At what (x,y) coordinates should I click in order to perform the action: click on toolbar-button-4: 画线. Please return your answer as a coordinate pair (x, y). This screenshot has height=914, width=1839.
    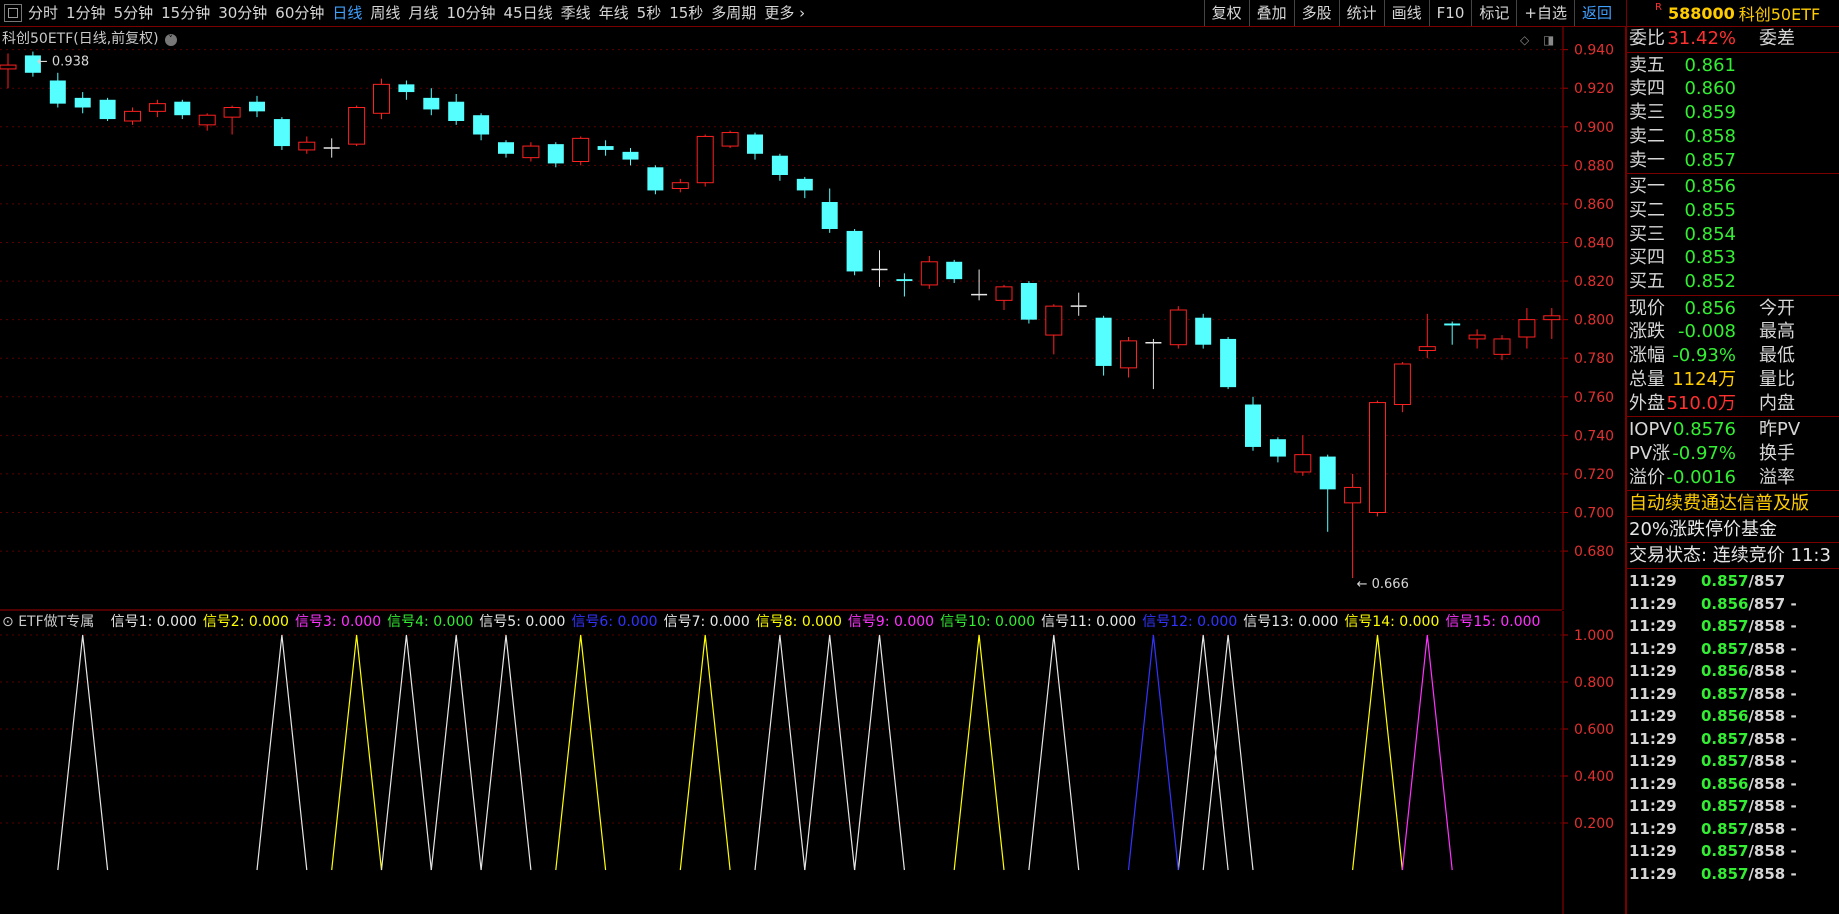
    Looking at the image, I should click on (1406, 13).